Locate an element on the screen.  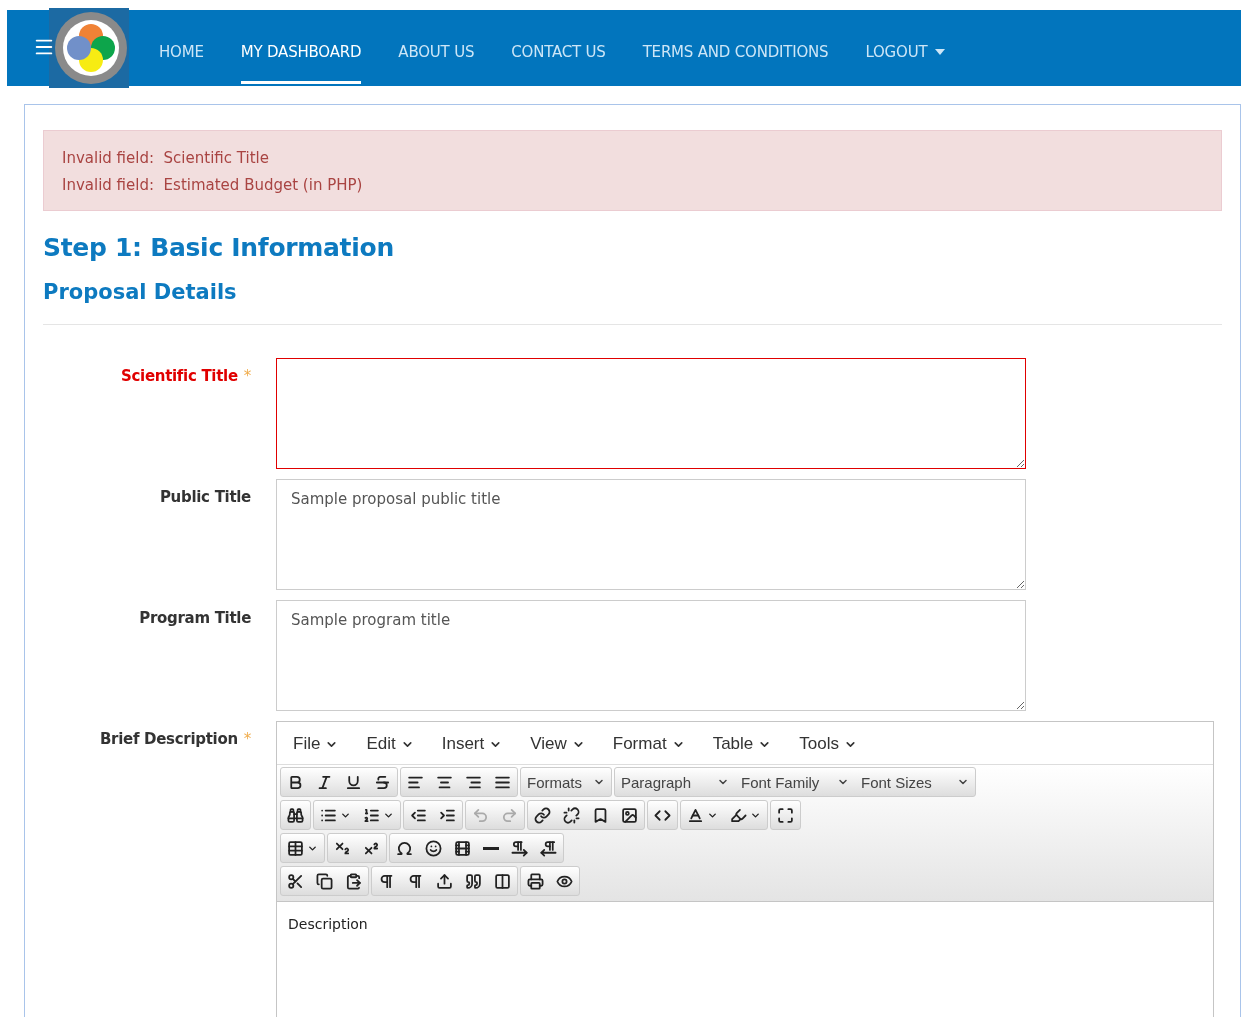
menu-item: Edit is located at coordinates (390, 744).